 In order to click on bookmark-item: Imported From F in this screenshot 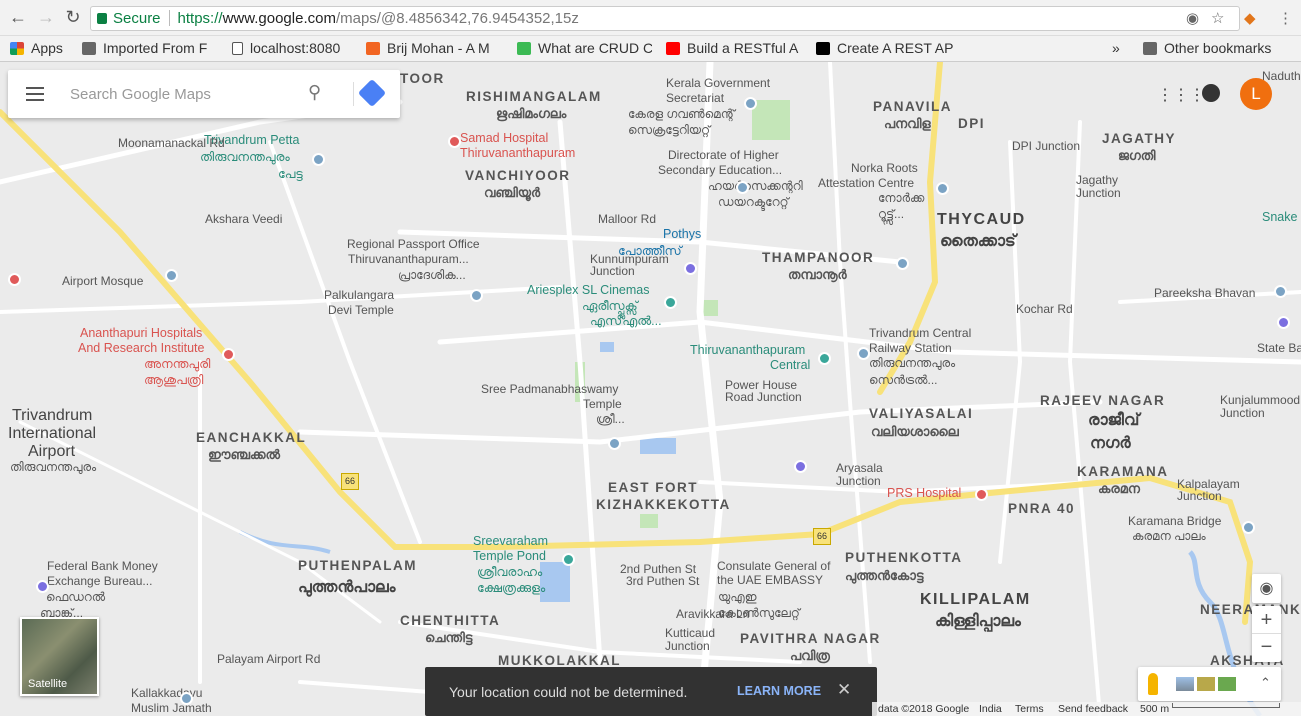, I will do `click(151, 48)`.